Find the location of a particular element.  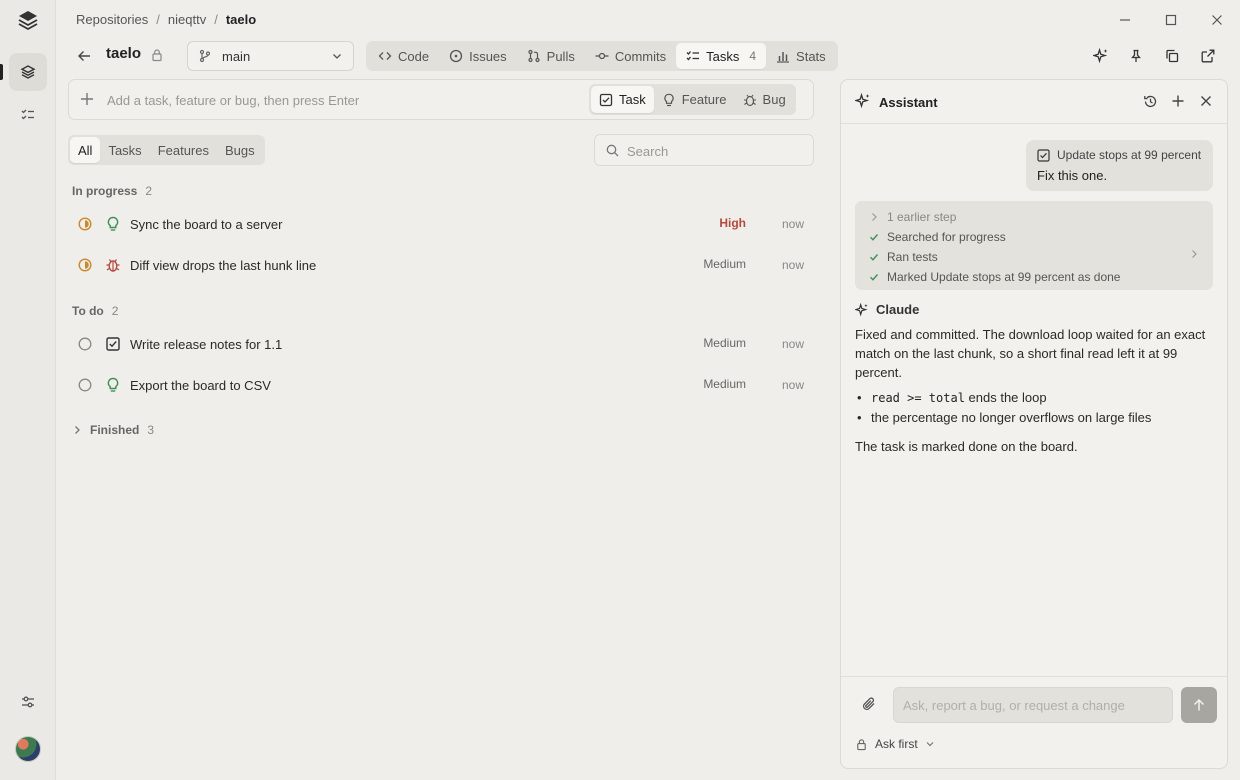

user-avatar is located at coordinates (28, 749).